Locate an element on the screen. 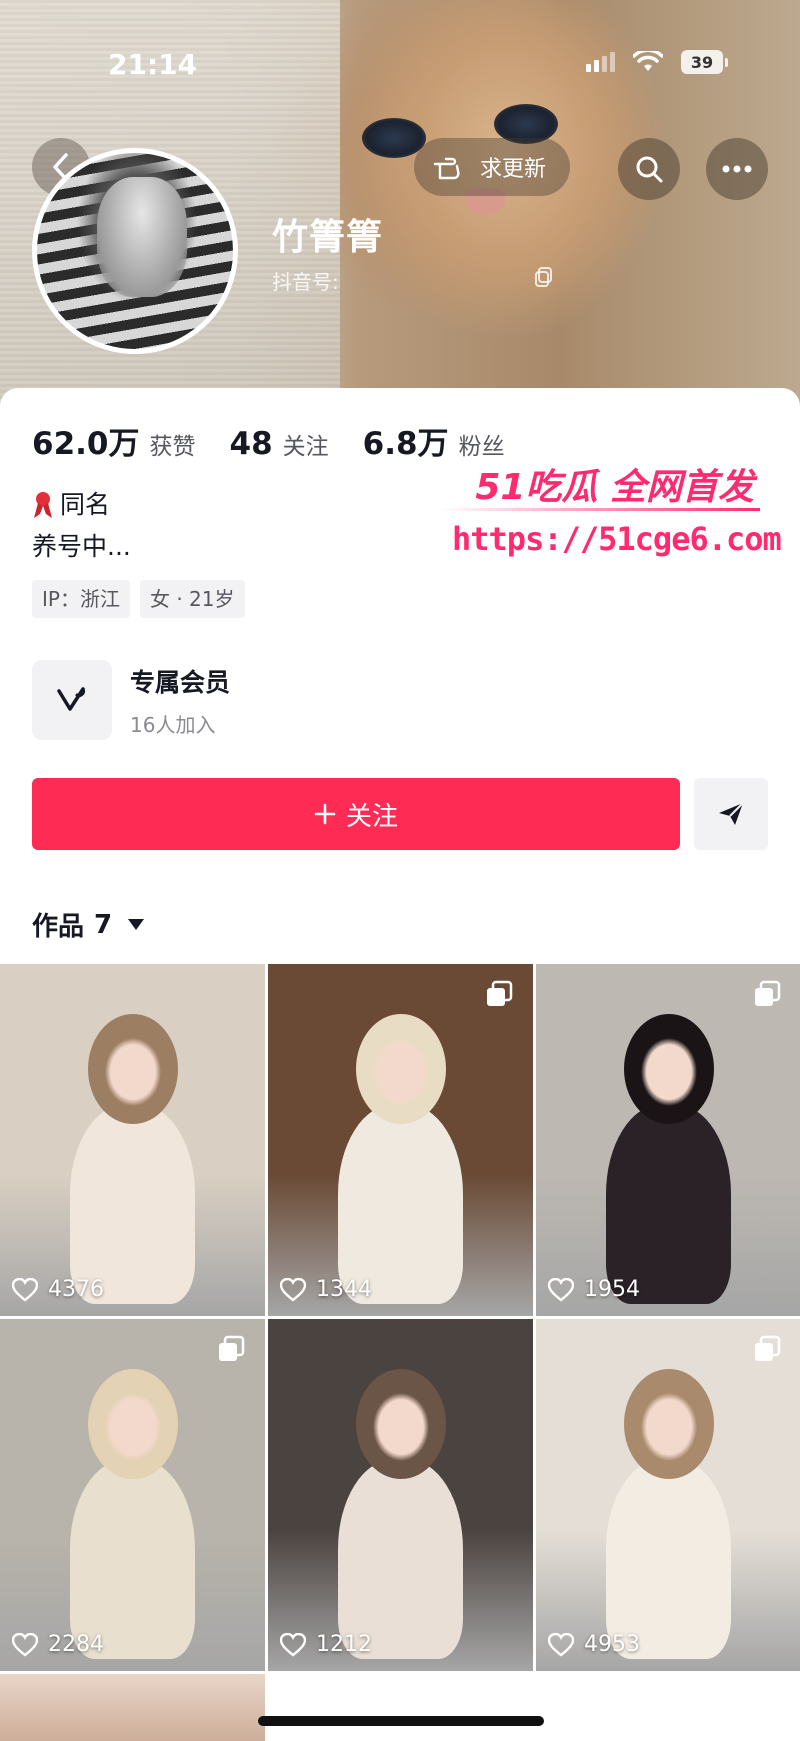 This screenshot has height=1741, width=800. video-tile: 4376 is located at coordinates (132, 1140).